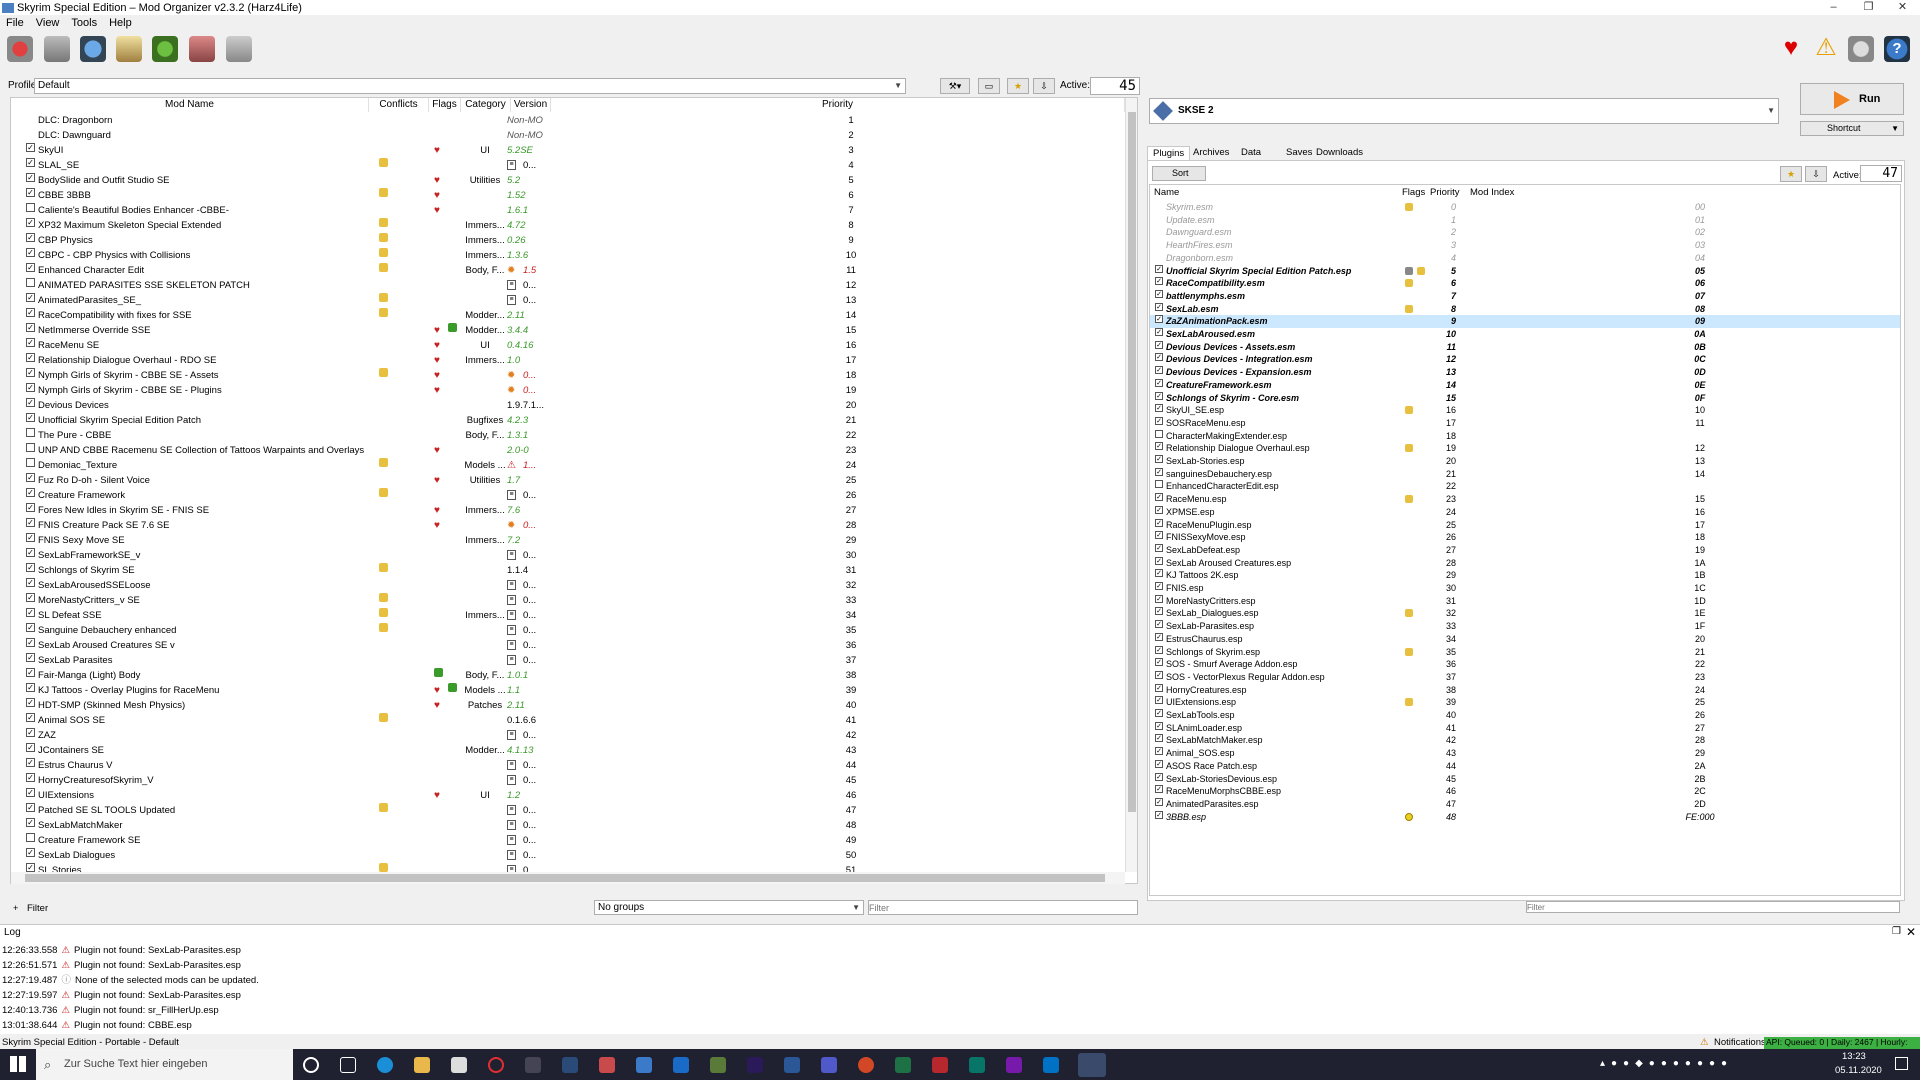 The image size is (1920, 1080). Describe the element at coordinates (568, 570) in the screenshot. I see `mod-row: ✓ Schlongs of Skyrim SE 1.1.4 31` at that location.